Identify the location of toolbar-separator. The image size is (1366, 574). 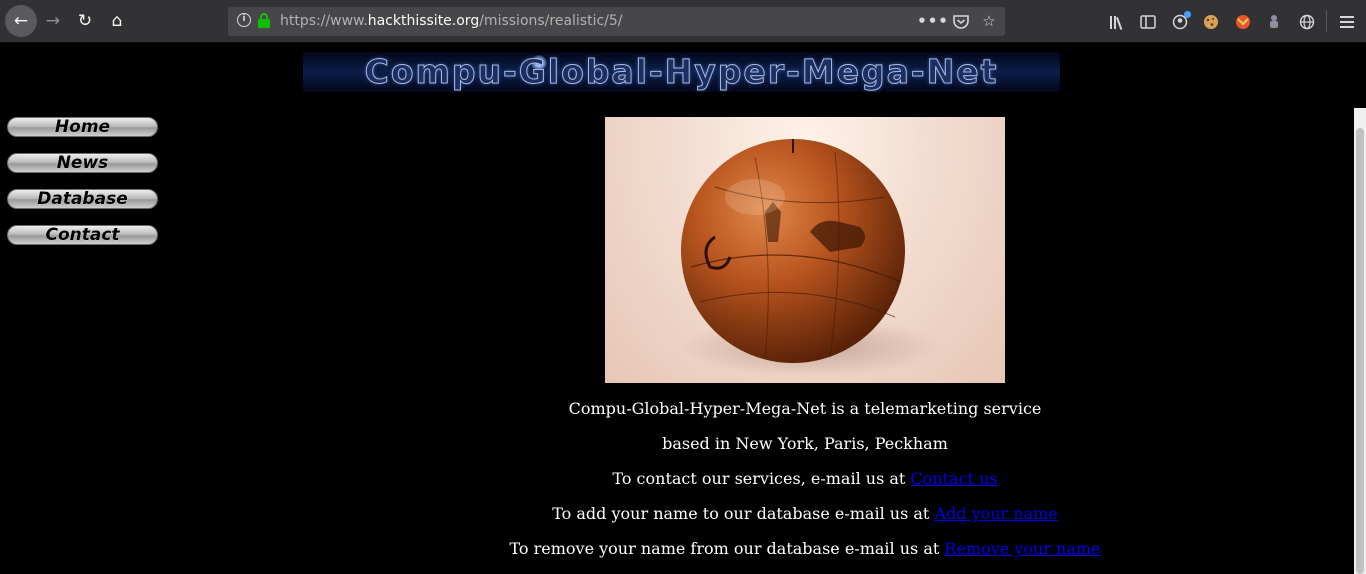
(1326, 21).